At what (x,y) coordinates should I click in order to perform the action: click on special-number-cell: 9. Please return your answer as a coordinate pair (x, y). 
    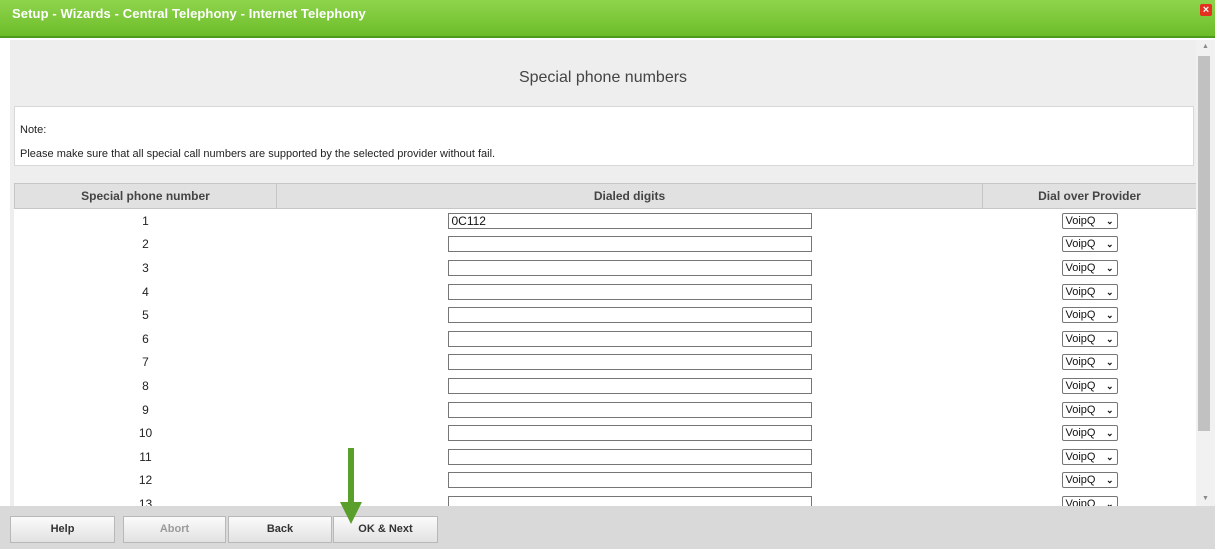
    Looking at the image, I should click on (145, 409).